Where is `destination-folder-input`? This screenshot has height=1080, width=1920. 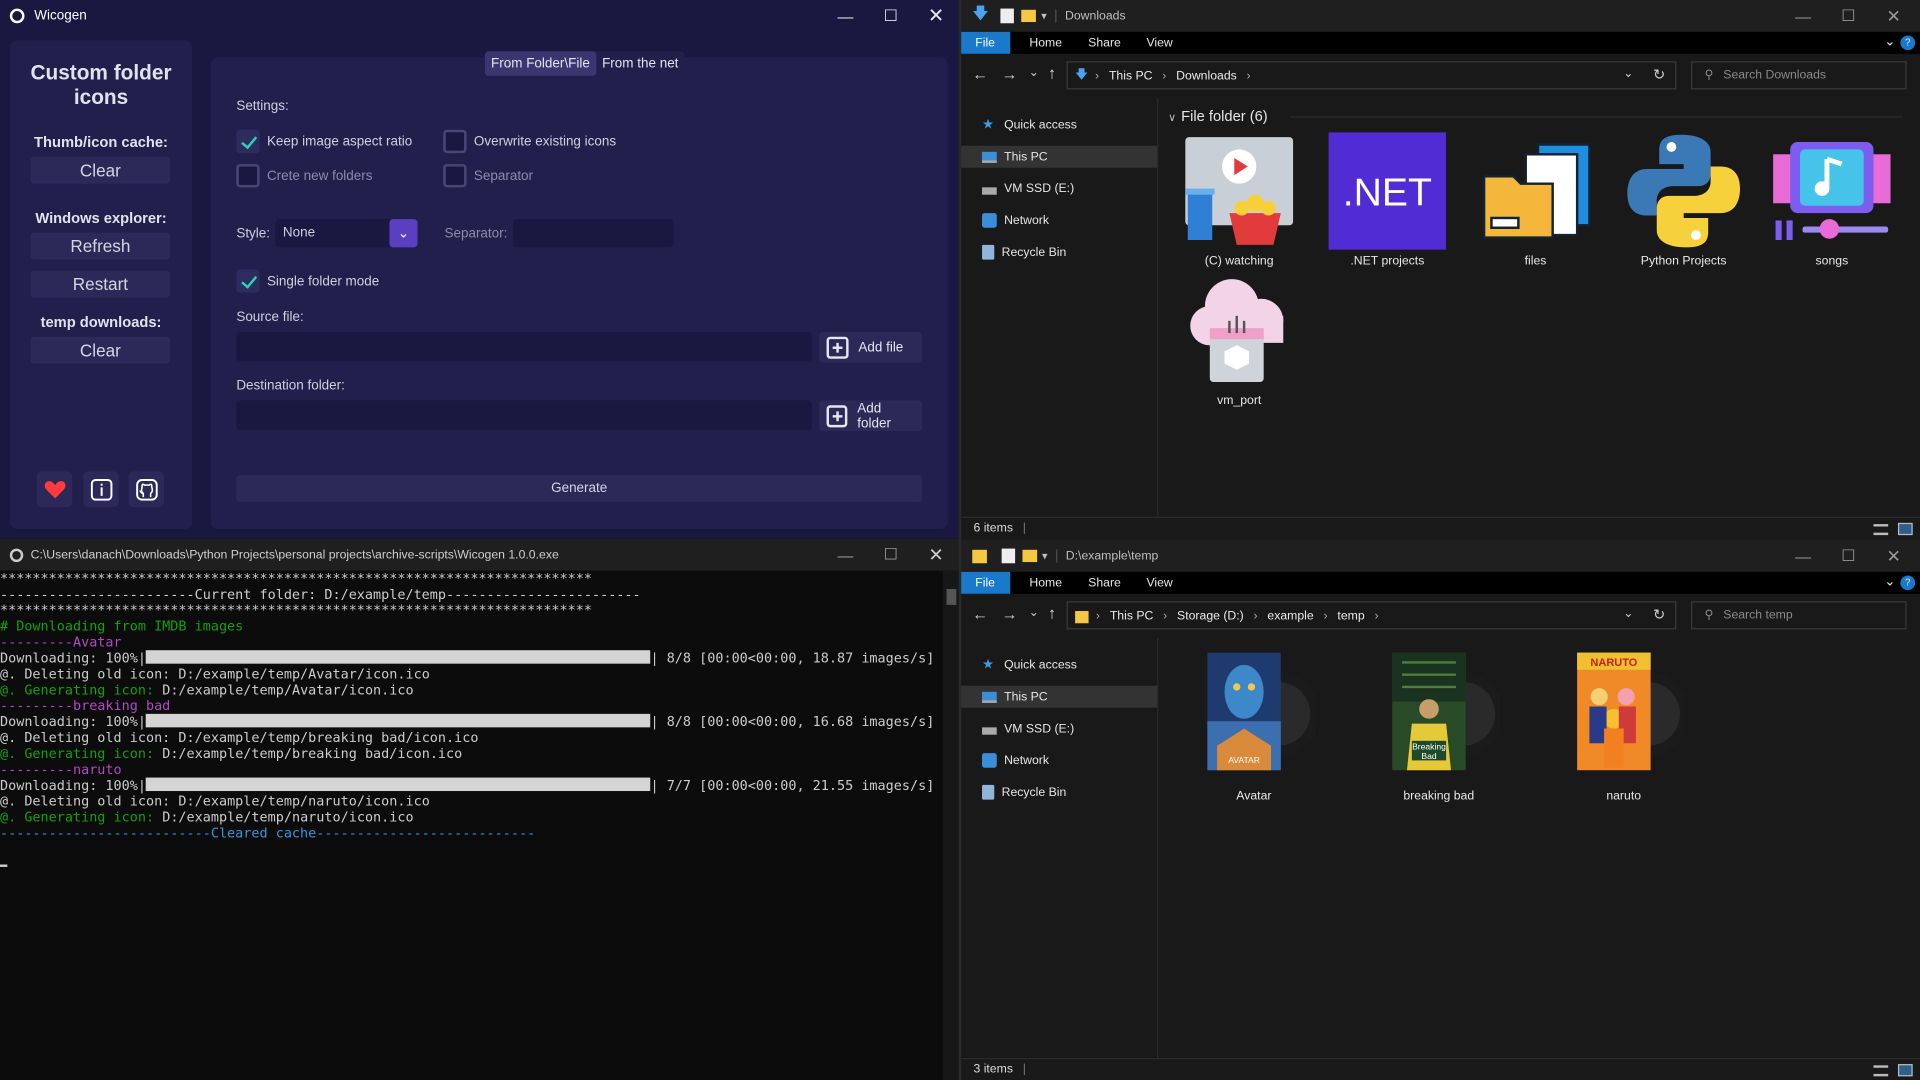
destination-folder-input is located at coordinates (524, 415).